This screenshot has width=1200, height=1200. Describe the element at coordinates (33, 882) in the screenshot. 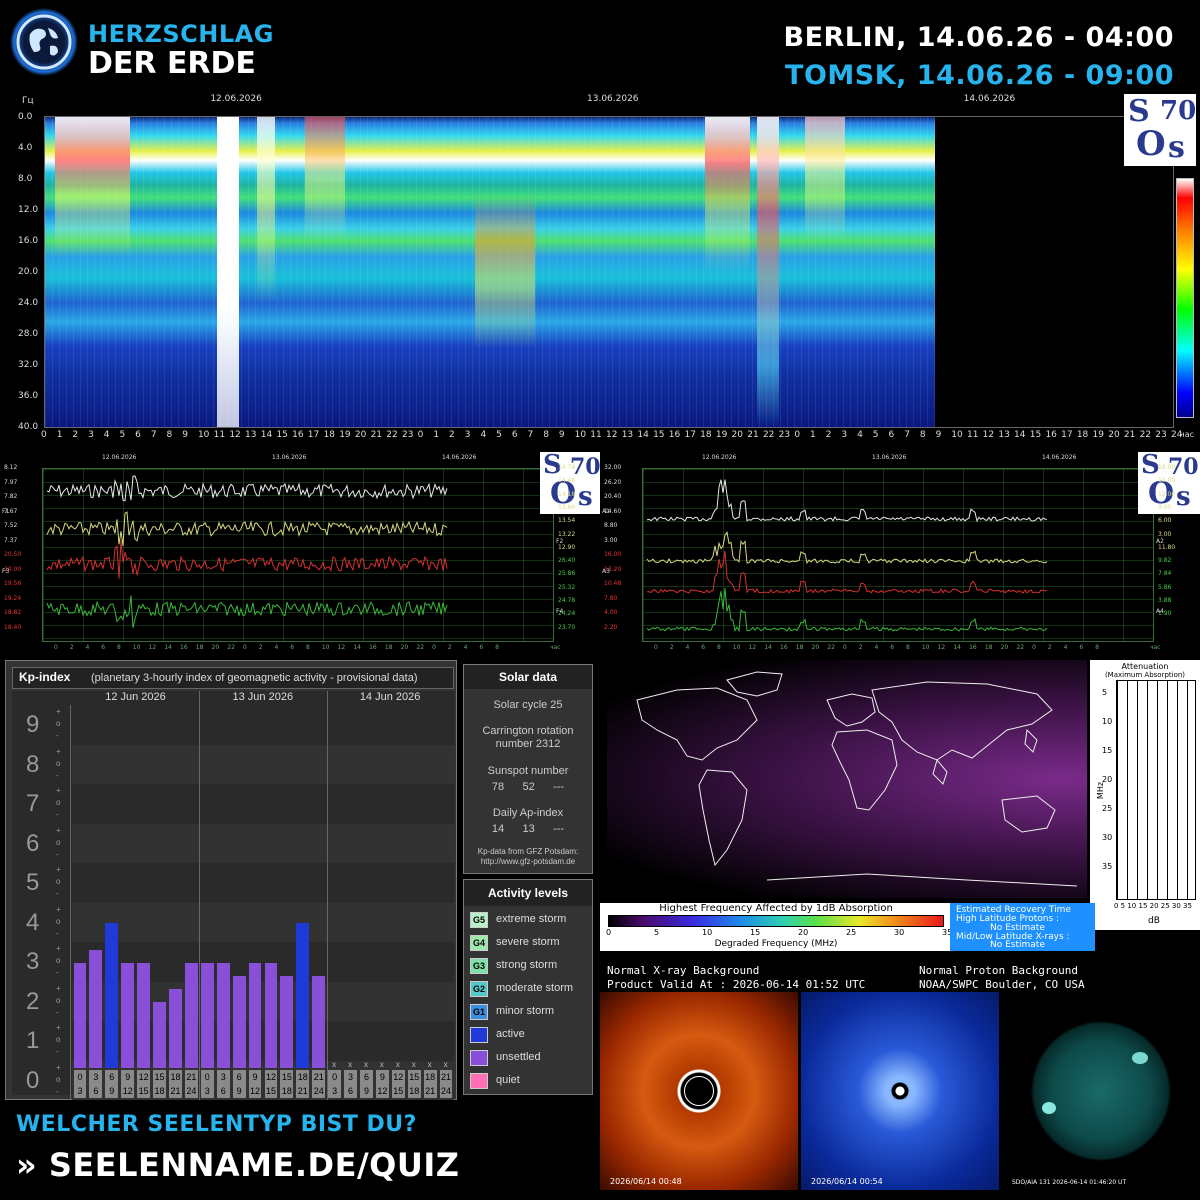

I see `kp-level-label: 5` at that location.